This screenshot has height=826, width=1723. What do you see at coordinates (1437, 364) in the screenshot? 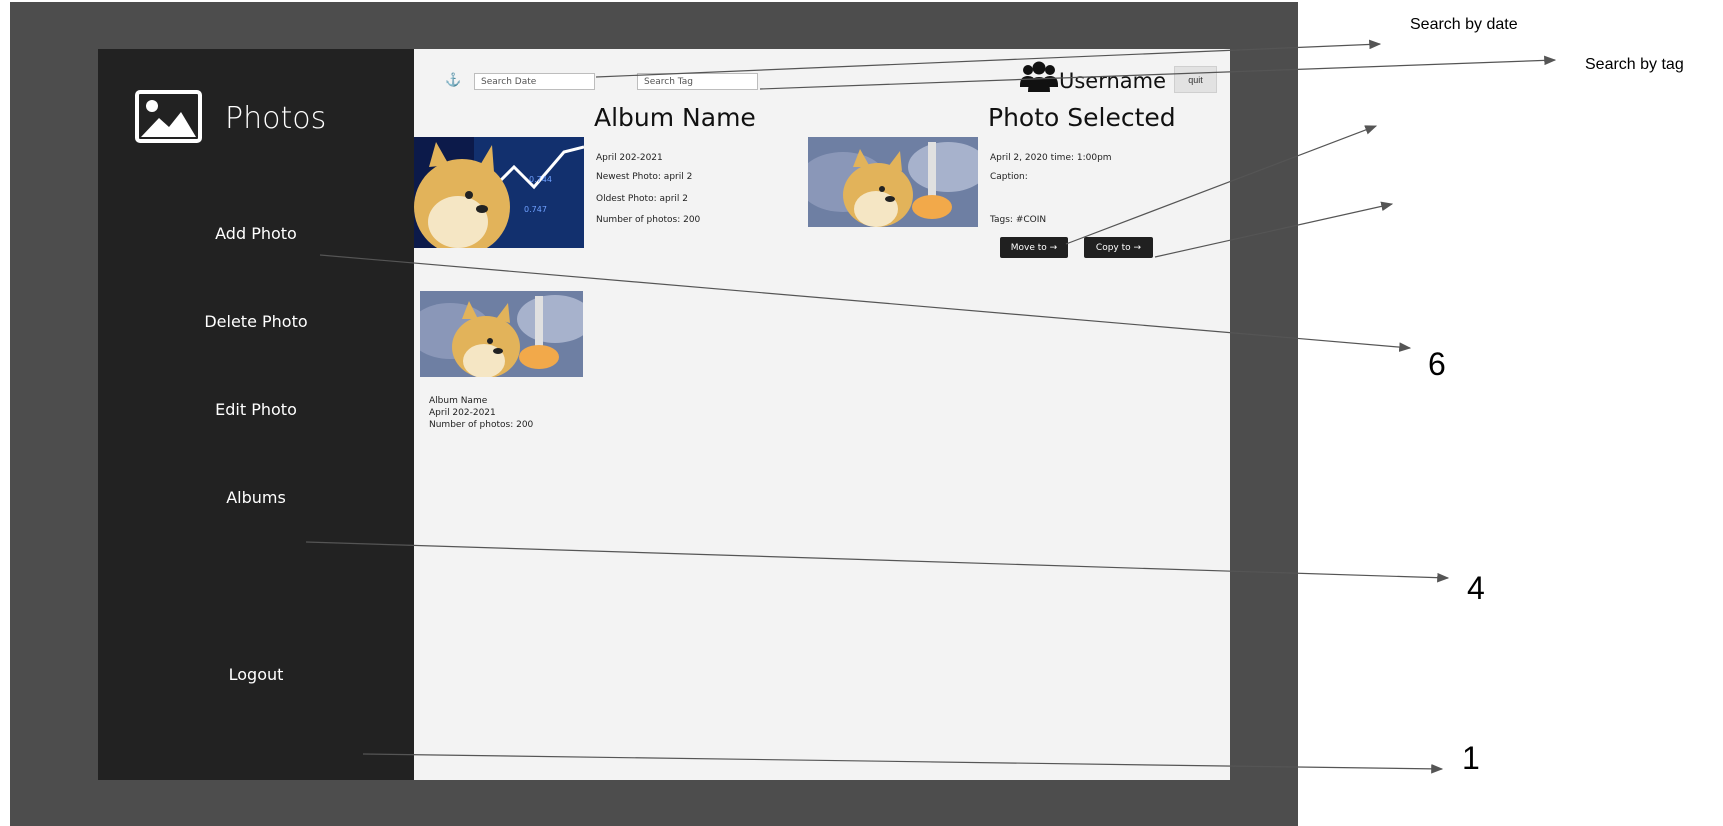
I see `annotation-number-6: 6` at bounding box center [1437, 364].